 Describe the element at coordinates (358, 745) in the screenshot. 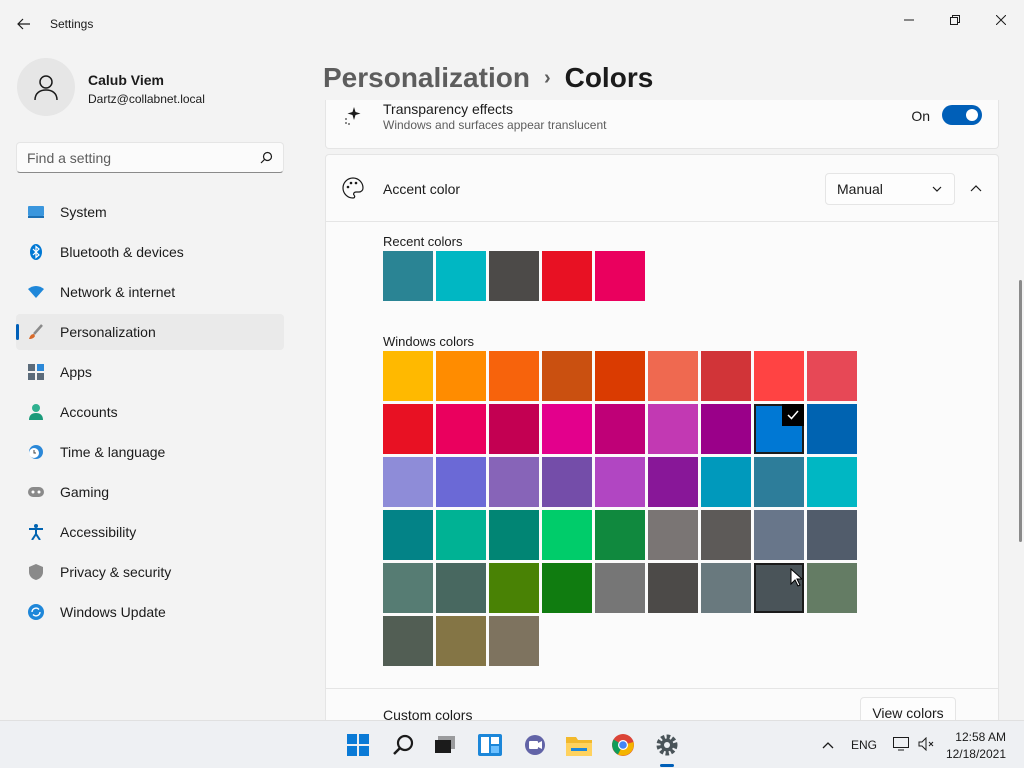

I see `windows-start-icon` at that location.